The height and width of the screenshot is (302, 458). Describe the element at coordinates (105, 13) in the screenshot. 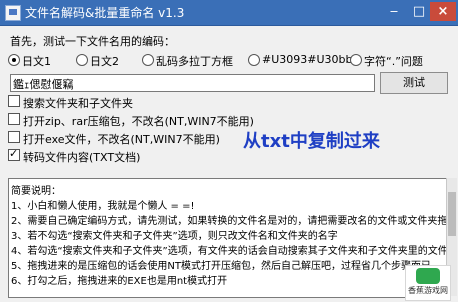

I see `window-title: 文件名解码&批量重命名 v1.3` at that location.